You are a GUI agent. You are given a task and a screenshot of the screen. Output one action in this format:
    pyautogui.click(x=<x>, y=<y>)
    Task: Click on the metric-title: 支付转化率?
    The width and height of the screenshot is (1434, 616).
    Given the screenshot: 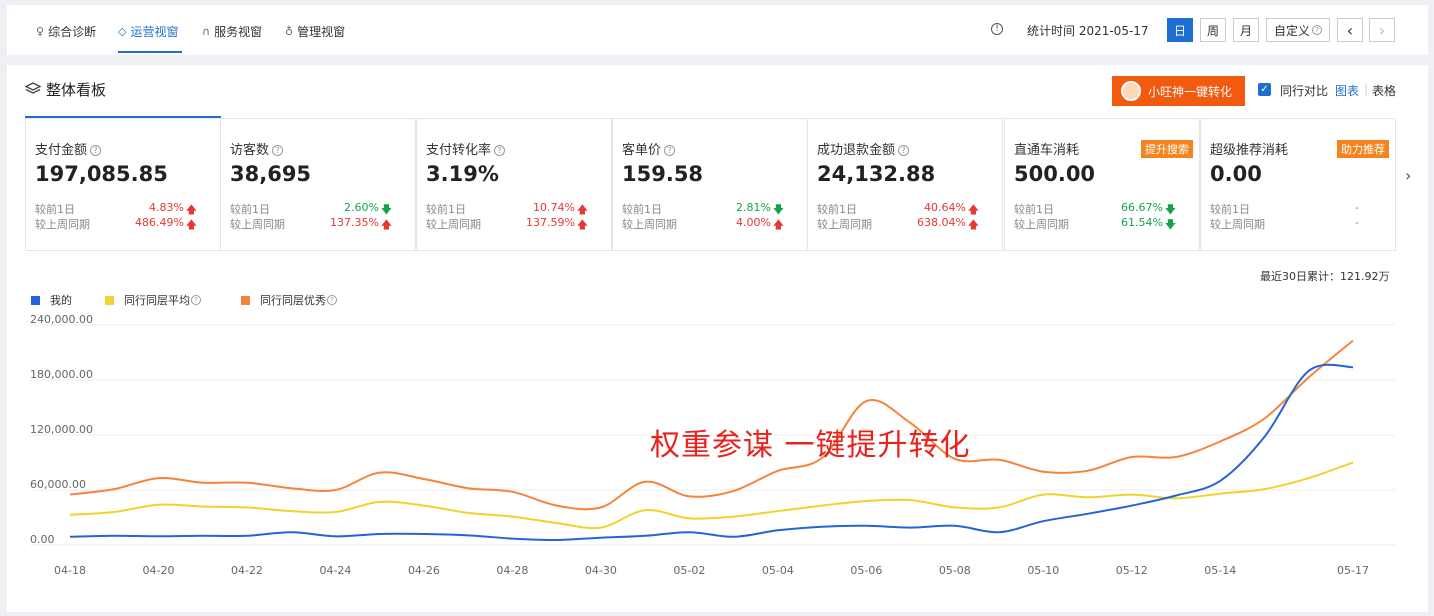 What is the action you would take?
    pyautogui.click(x=466, y=148)
    